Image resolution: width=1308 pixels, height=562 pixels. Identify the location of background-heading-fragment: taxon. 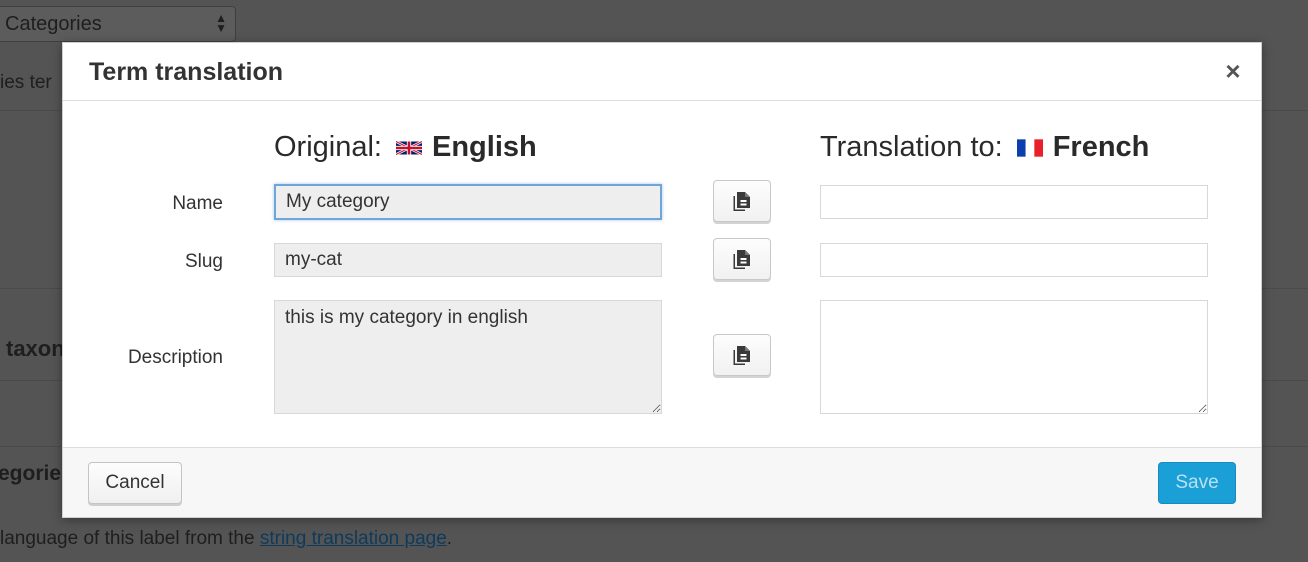
(35, 348).